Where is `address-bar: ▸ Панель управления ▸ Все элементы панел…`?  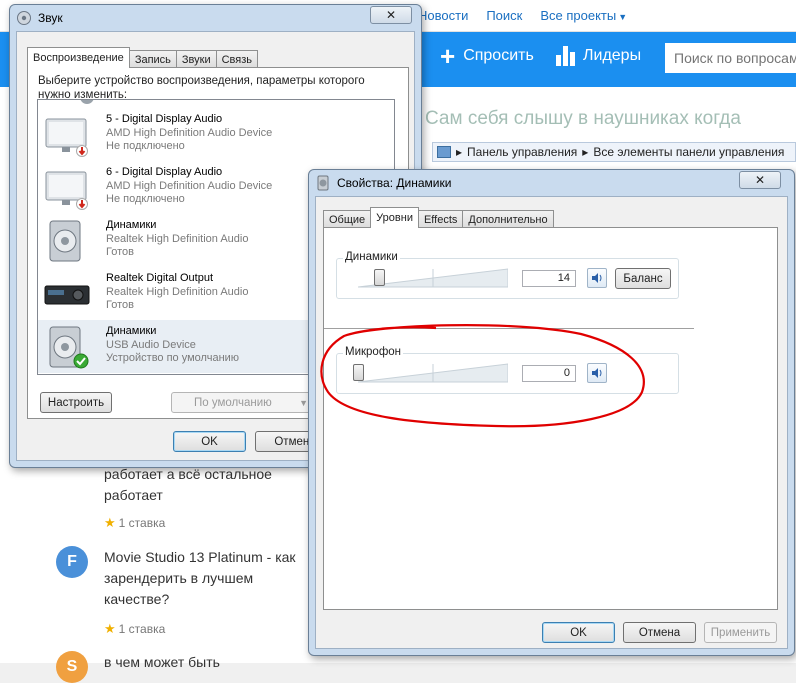 address-bar: ▸ Панель управления ▸ Все элементы панел… is located at coordinates (614, 152).